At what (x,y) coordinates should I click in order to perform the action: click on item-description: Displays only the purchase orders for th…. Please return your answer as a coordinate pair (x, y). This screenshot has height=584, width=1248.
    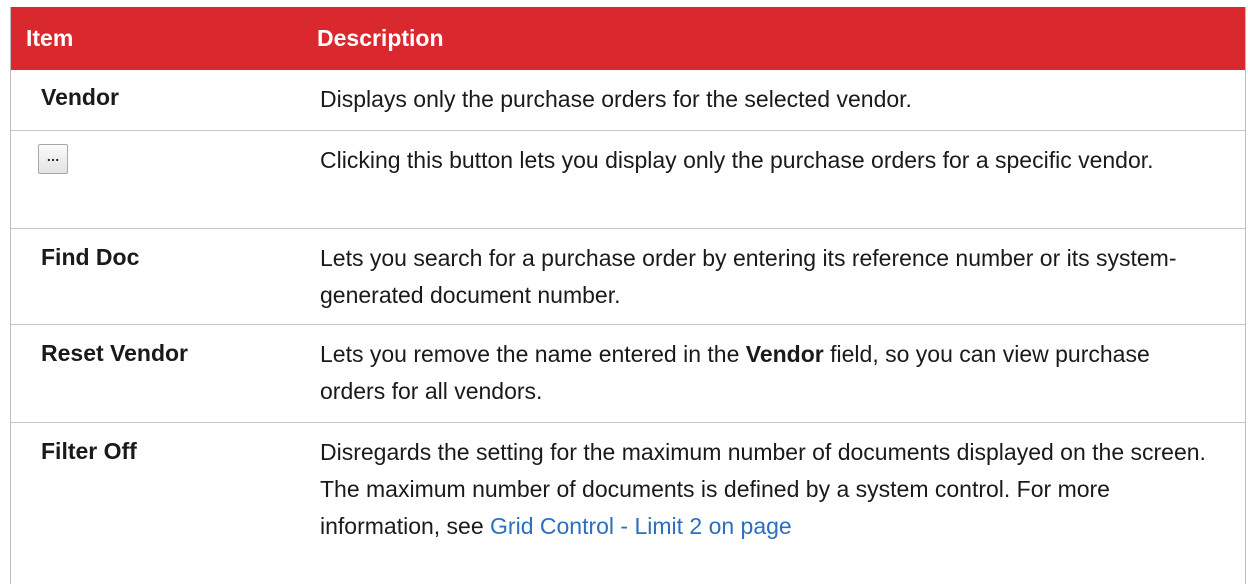
    Looking at the image, I should click on (616, 99).